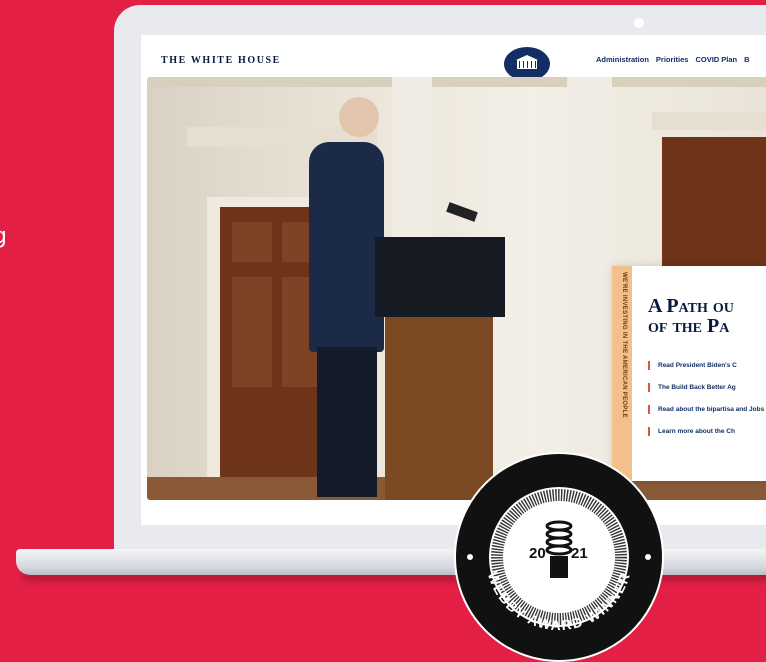 This screenshot has height=662, width=766. Describe the element at coordinates (579, 553) in the screenshot. I see `badge-year-right: 21` at that location.